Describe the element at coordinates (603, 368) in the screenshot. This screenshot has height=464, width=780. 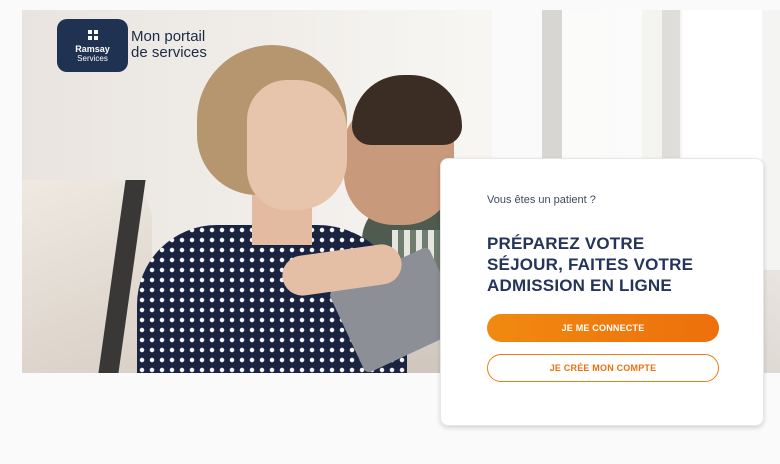
I see `create-account-button: JE CRÉE MON COMPTE` at that location.